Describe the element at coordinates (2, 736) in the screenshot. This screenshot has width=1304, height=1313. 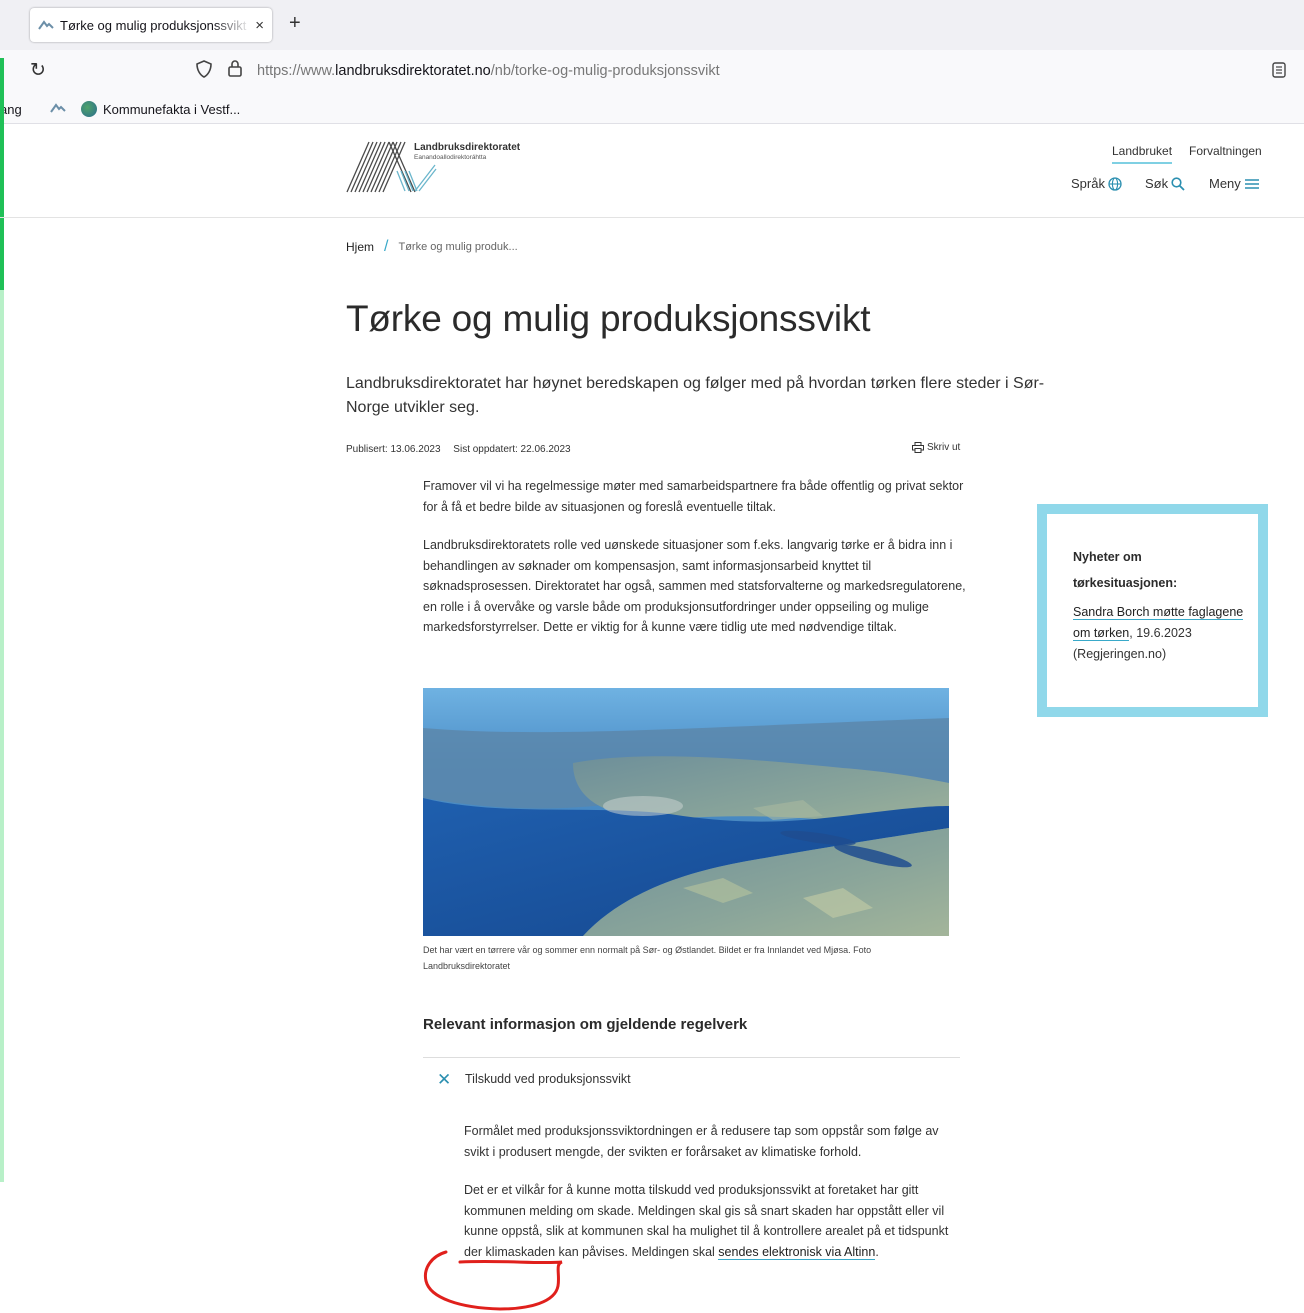
I see `side-indicator-light` at that location.